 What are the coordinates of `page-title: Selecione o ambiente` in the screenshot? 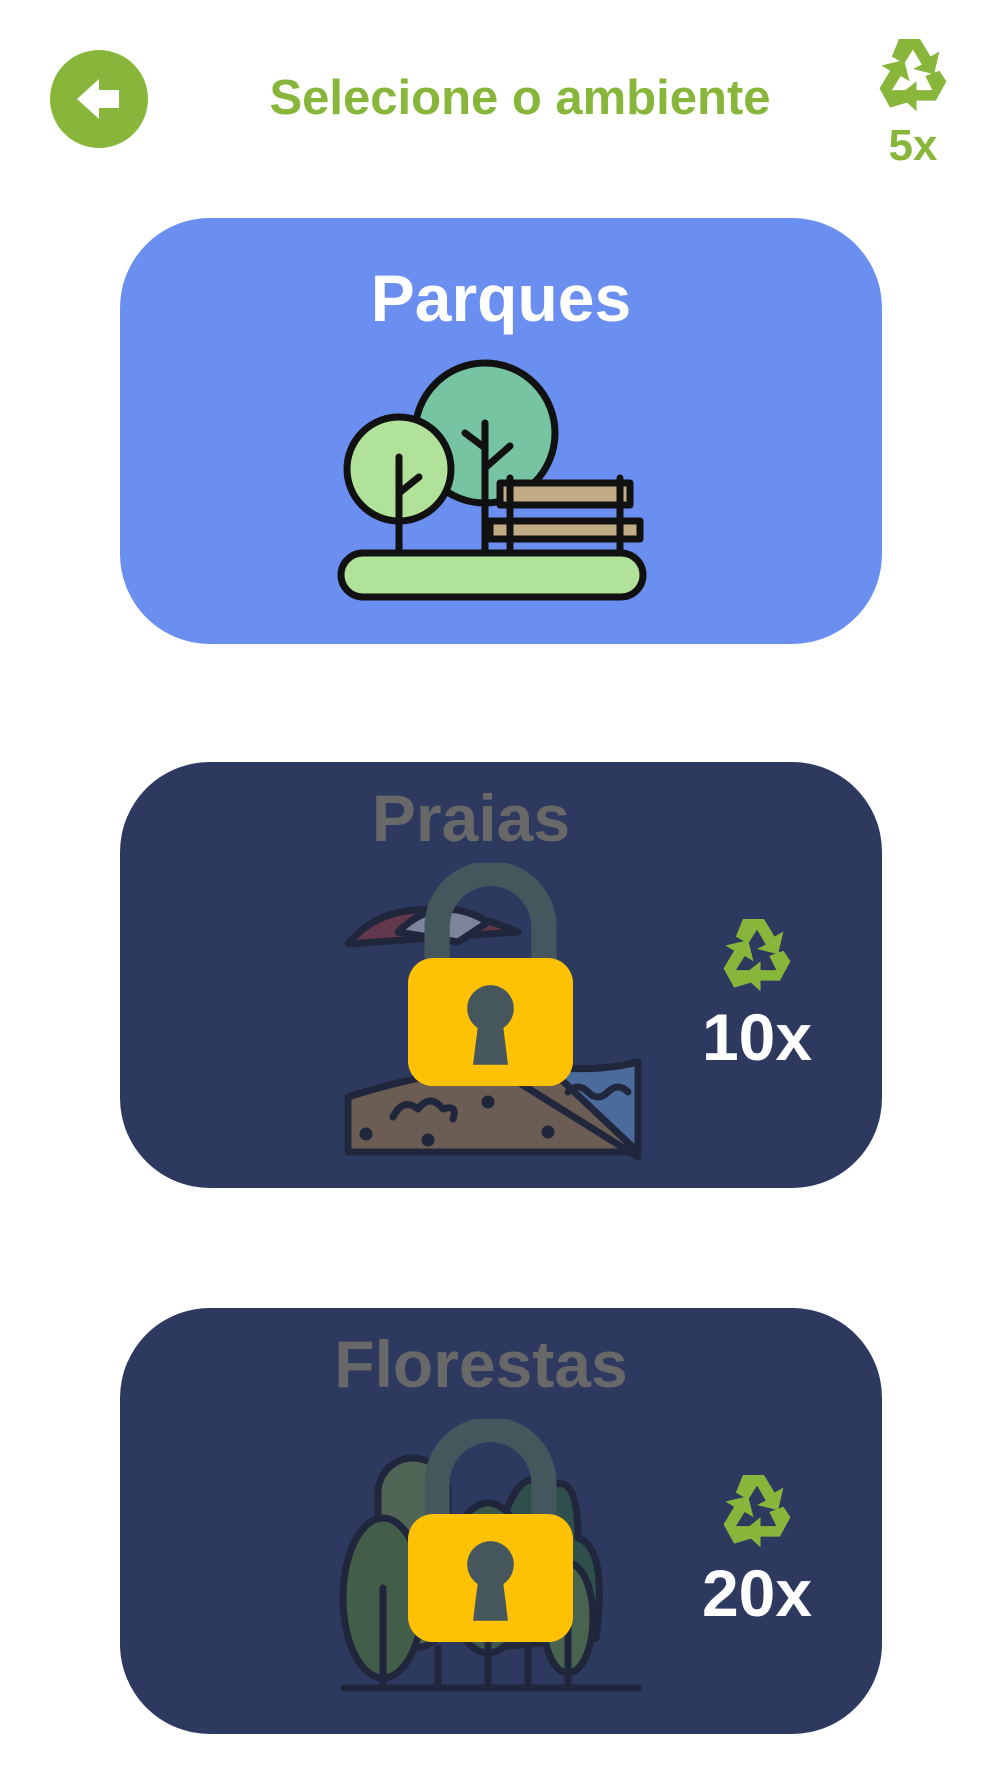 It's located at (520, 98).